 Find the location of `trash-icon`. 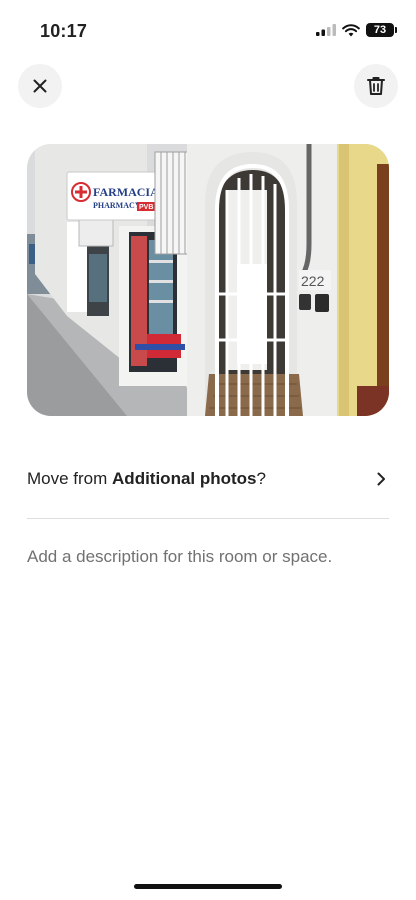

trash-icon is located at coordinates (376, 86).